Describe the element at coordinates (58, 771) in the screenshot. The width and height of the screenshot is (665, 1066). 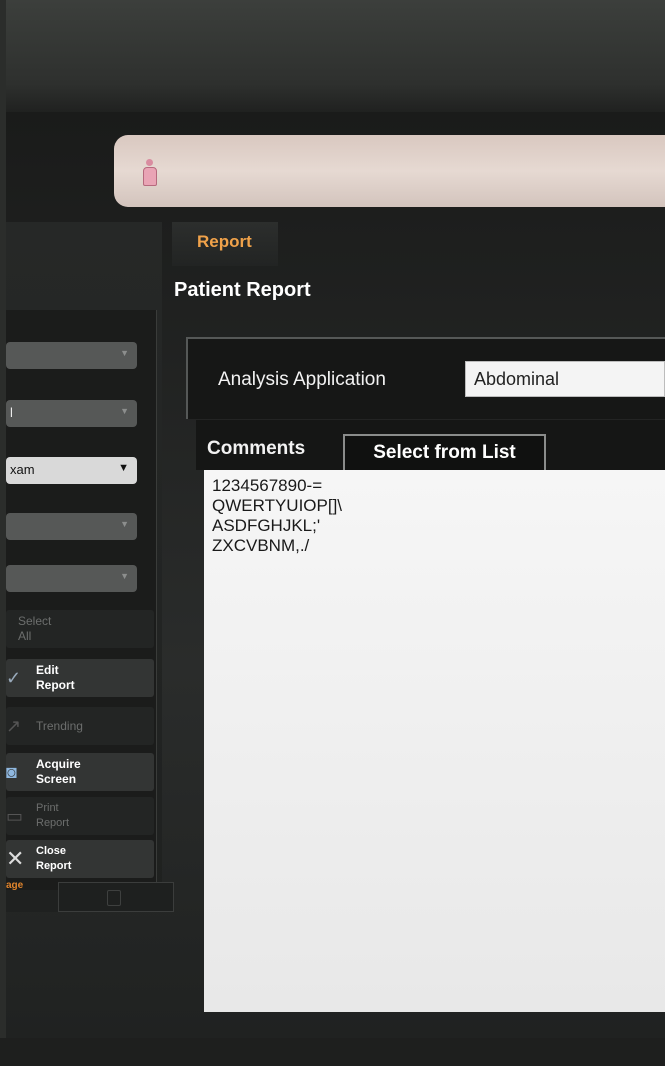
I see `acquire-screen-label: Acquire Screen` at that location.